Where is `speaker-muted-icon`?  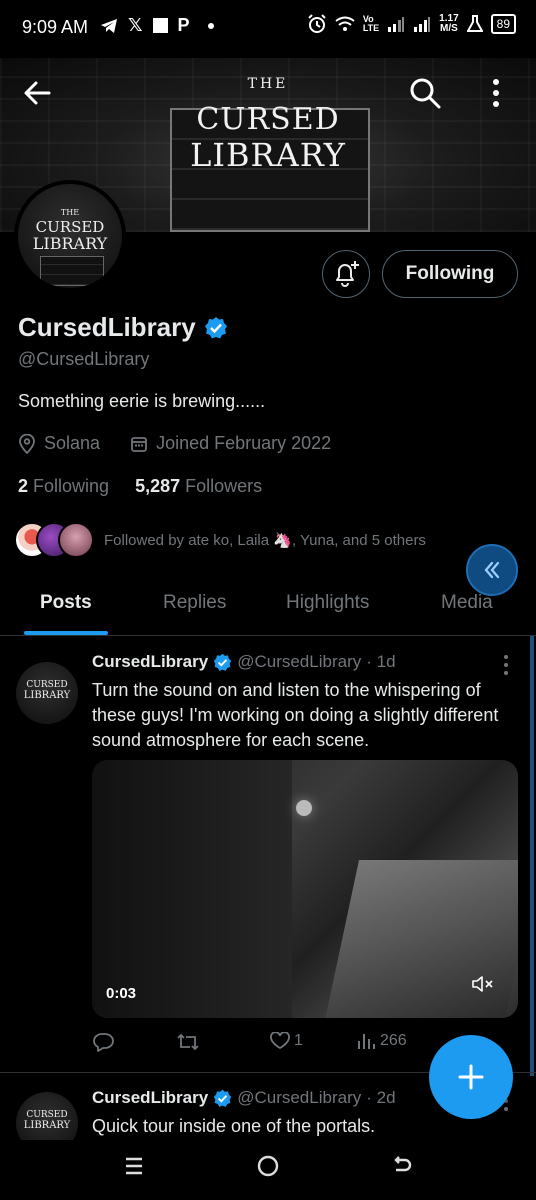 speaker-muted-icon is located at coordinates (482, 984).